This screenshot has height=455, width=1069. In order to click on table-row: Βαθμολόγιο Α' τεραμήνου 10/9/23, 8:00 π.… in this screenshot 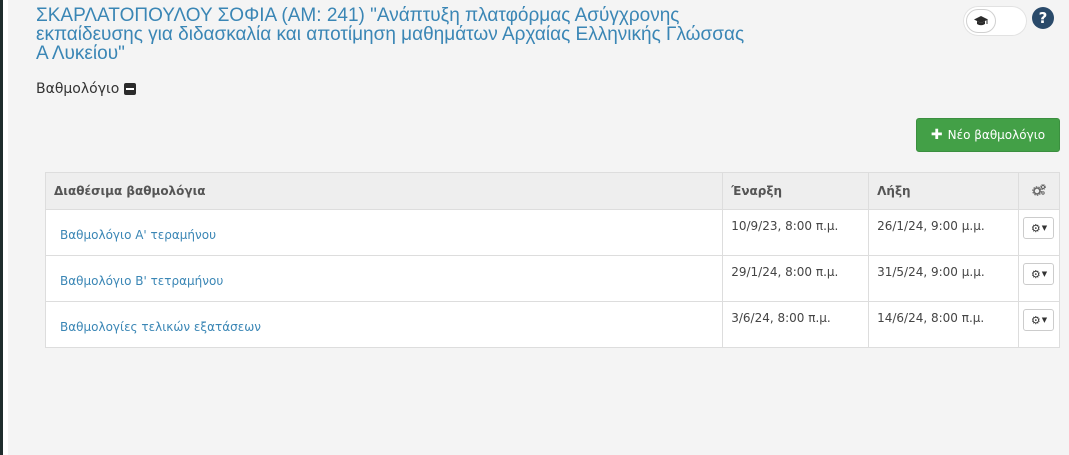, I will do `click(552, 232)`.